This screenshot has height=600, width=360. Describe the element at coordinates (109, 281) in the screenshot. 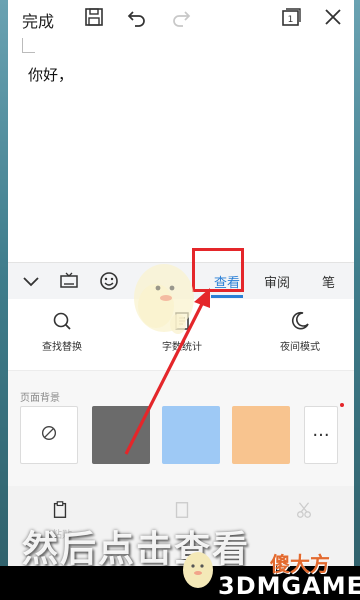

I see `emoji-icon` at that location.